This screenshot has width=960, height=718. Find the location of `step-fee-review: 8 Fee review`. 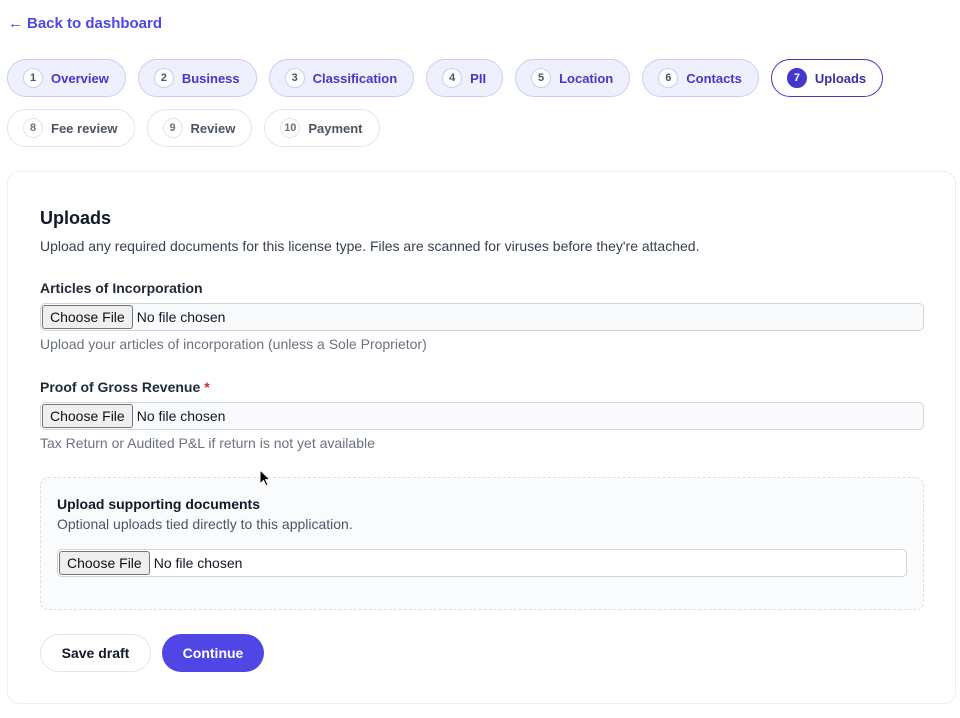

step-fee-review: 8 Fee review is located at coordinates (71, 128).